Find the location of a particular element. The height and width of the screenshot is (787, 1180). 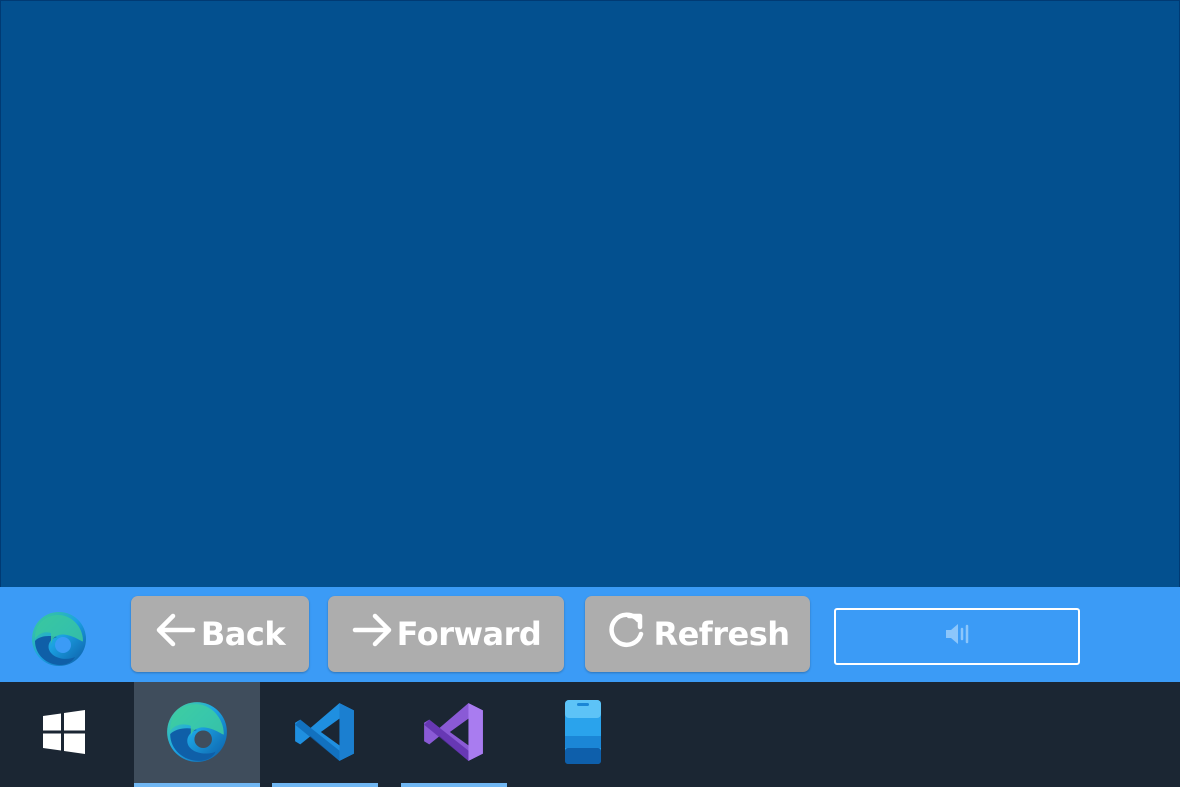

arrow-right-icon is located at coordinates (374, 634).